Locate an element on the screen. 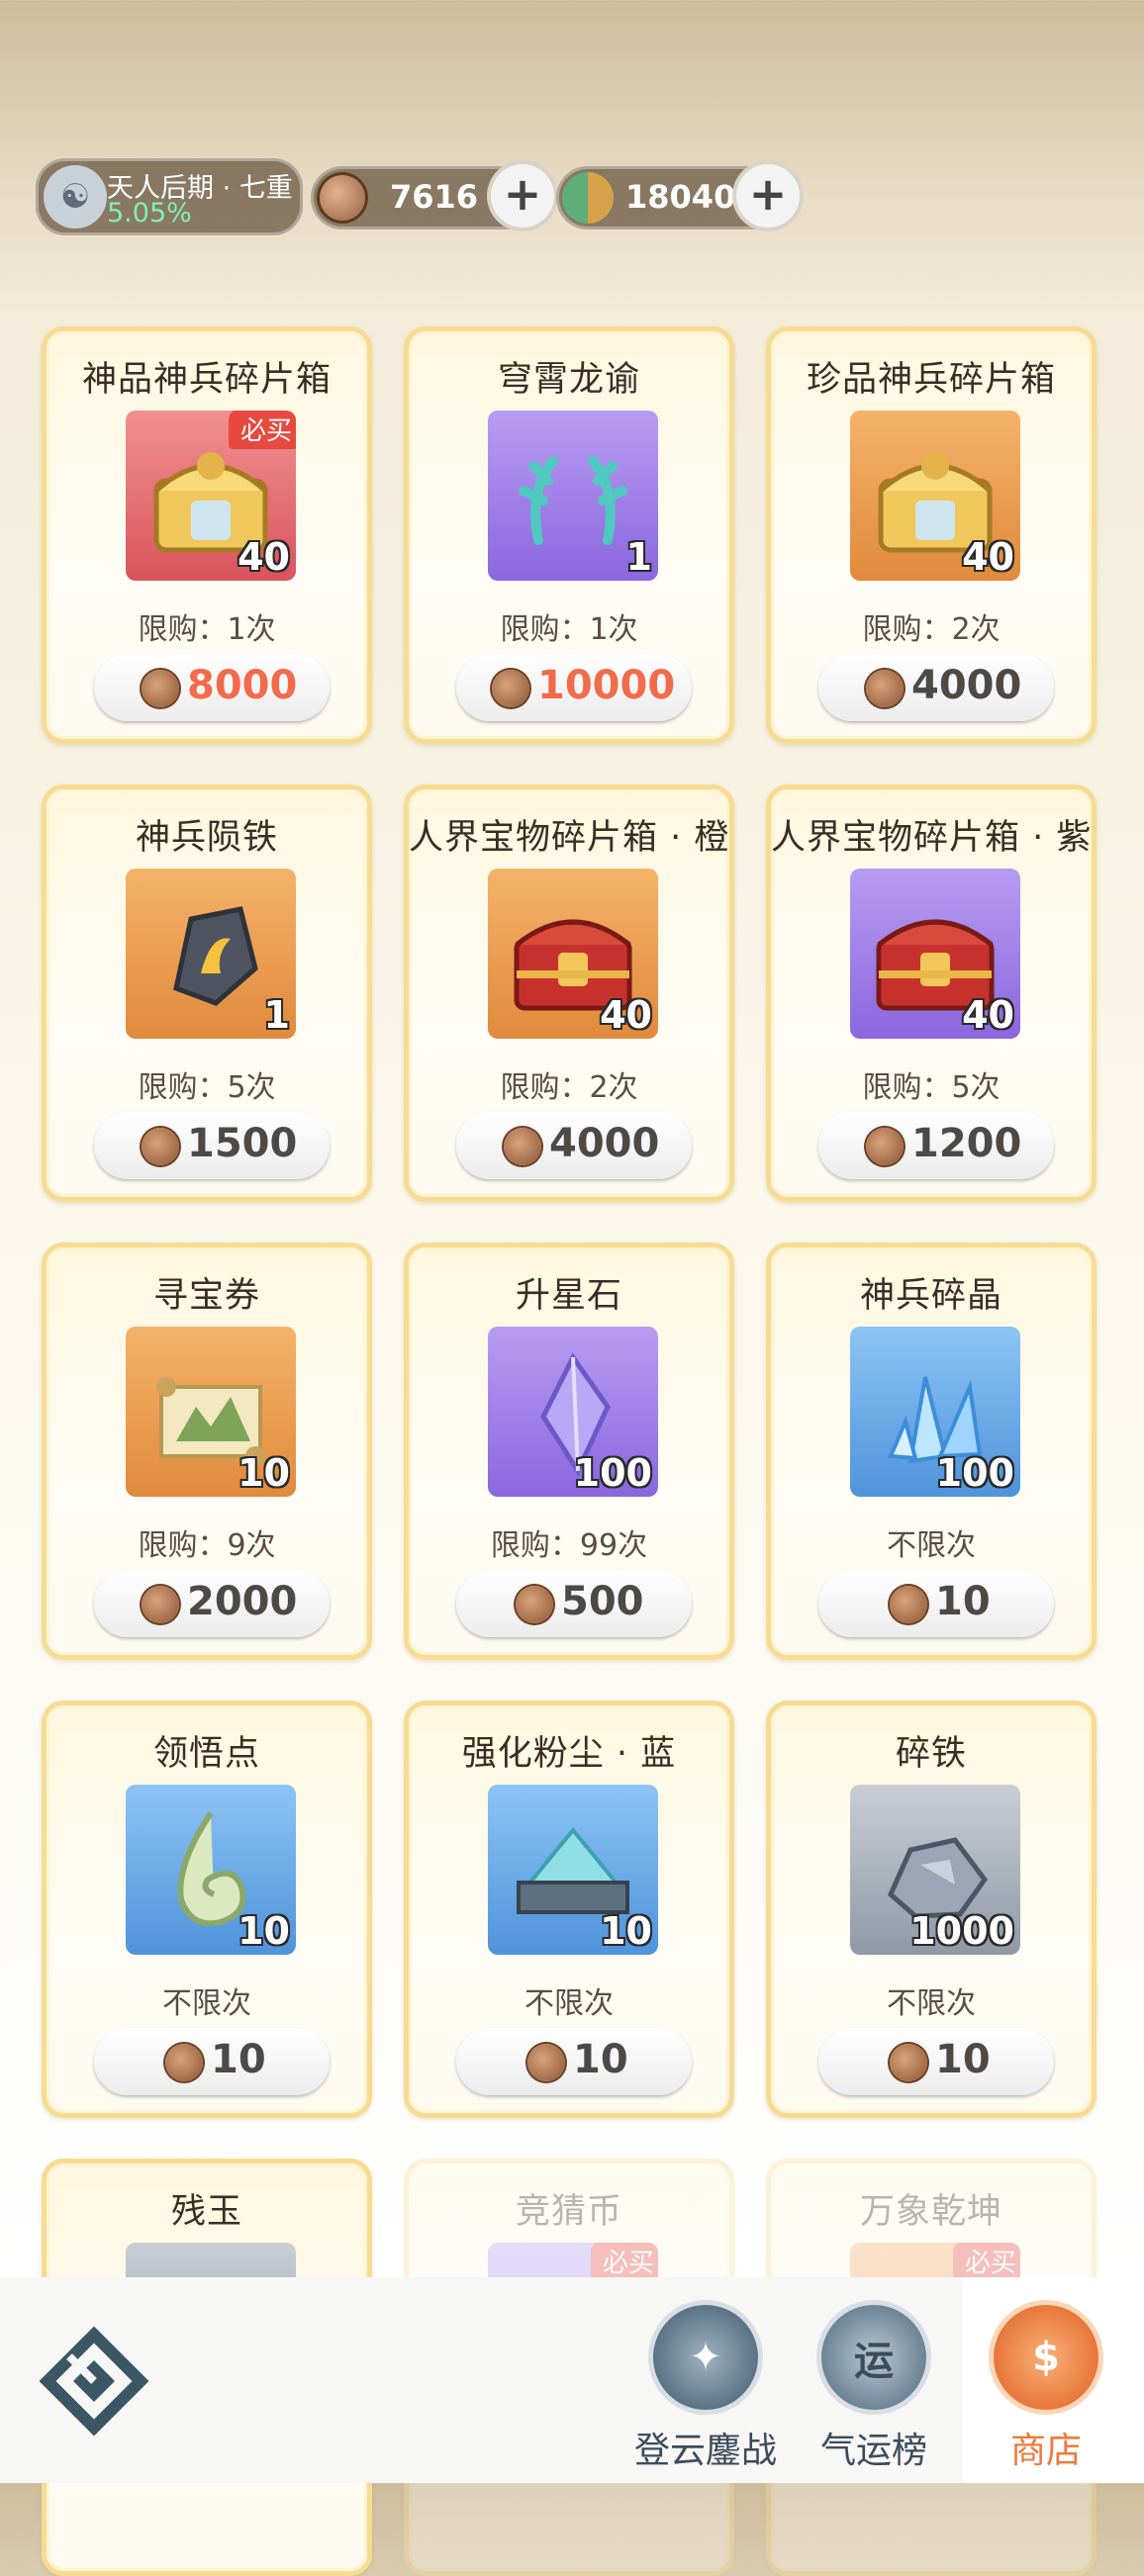 The image size is (1144, 2576). nav-label: 登云鏖战 is located at coordinates (705, 2451).